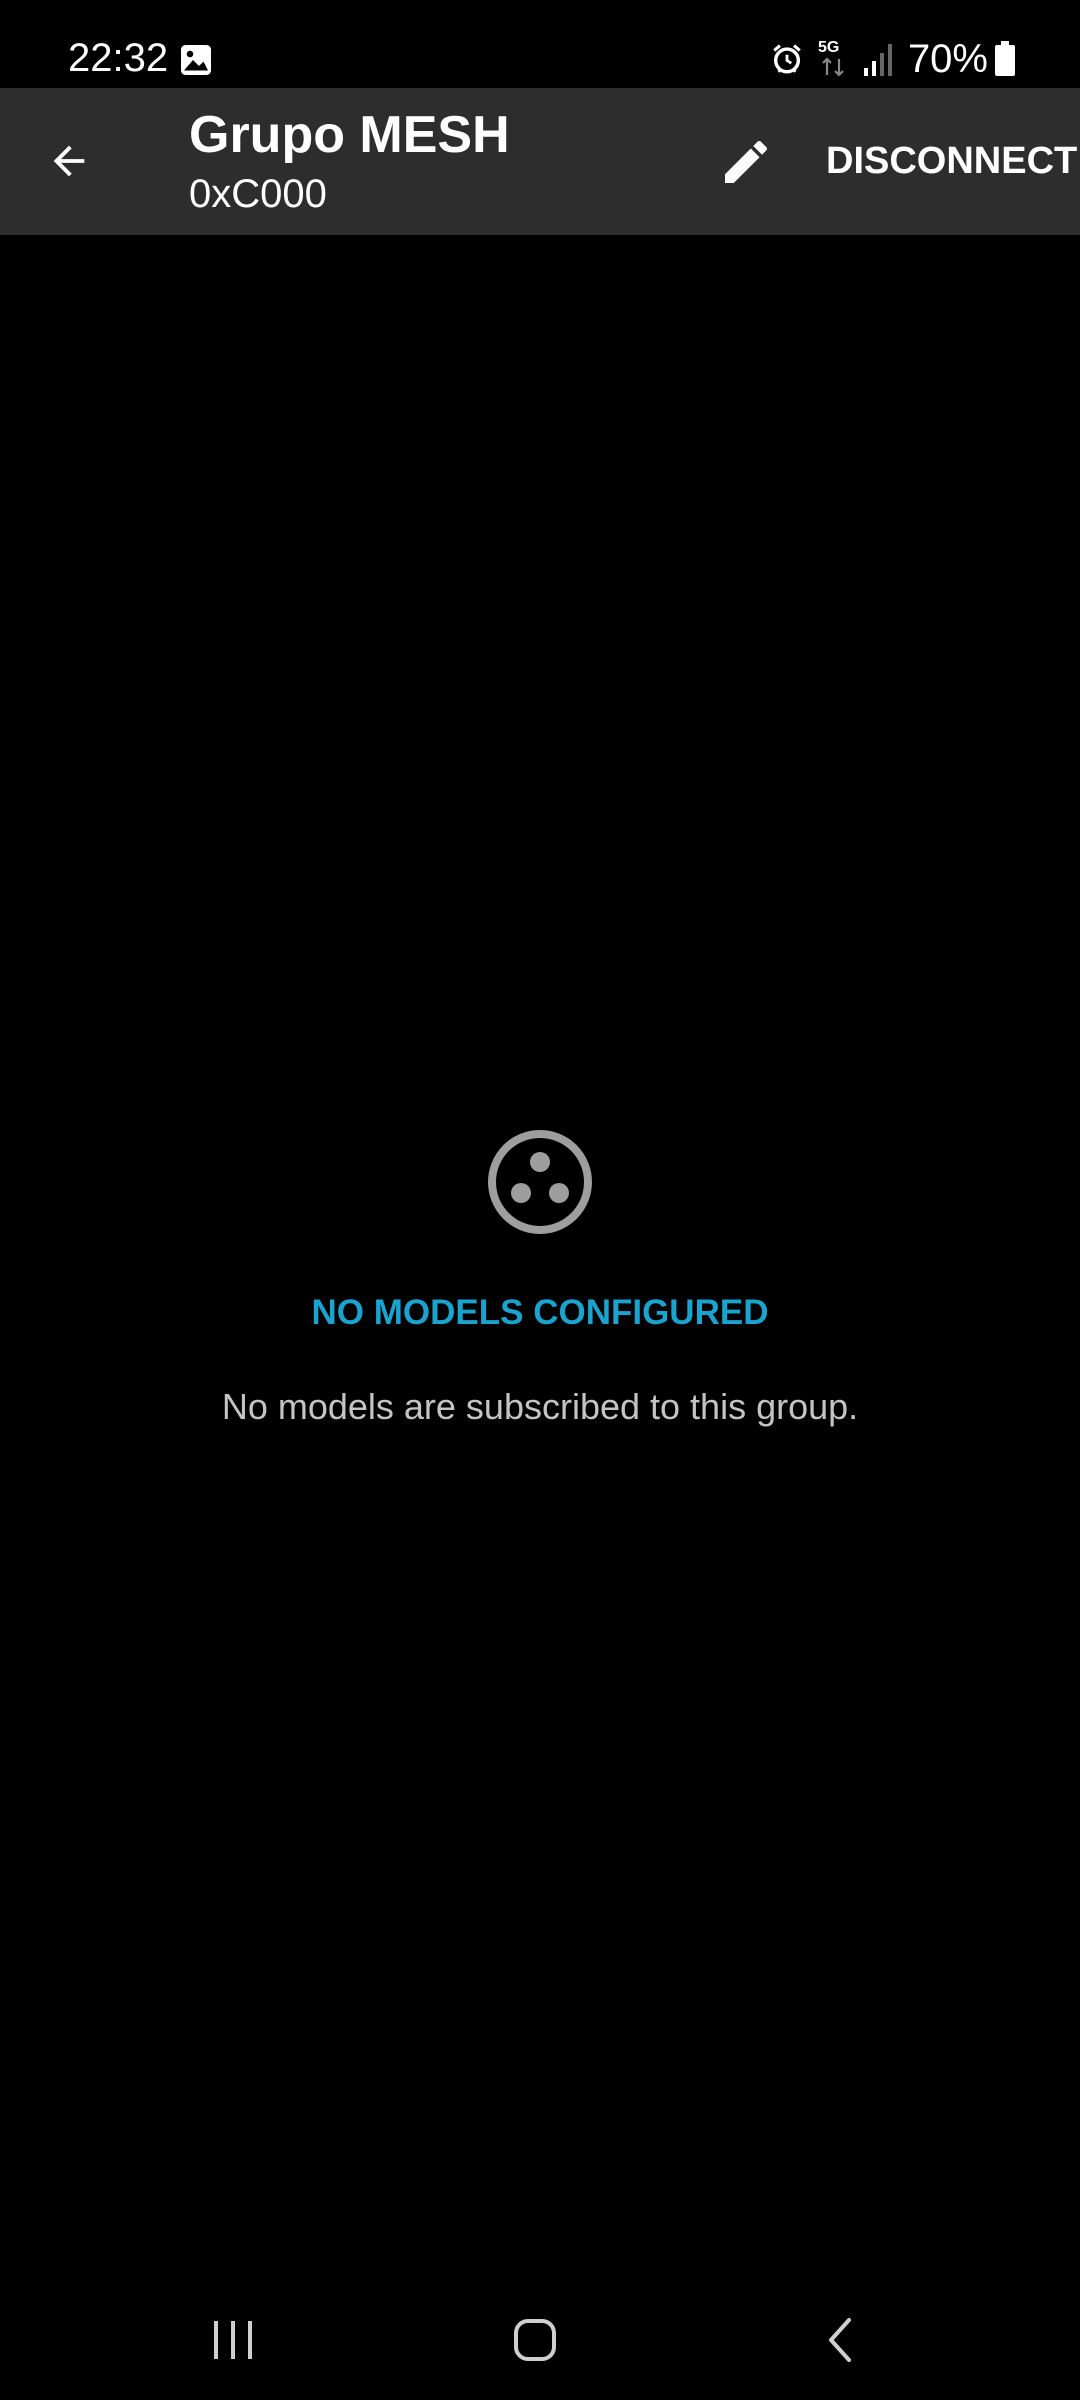  Describe the element at coordinates (833, 59) in the screenshot. I see `network-5g-icon: 5G` at that location.